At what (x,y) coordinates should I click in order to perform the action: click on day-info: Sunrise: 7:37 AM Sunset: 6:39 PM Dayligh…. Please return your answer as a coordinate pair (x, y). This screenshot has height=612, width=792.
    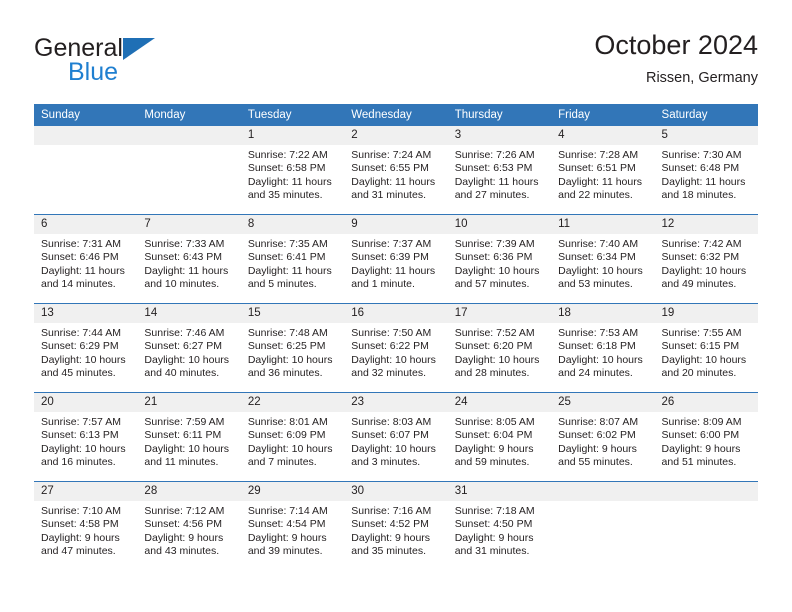
    Looking at the image, I should click on (395, 263).